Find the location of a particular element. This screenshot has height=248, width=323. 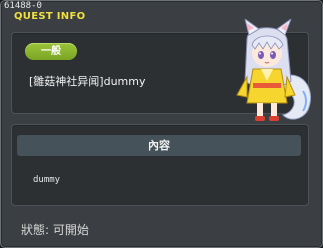

content-header: 內容 is located at coordinates (159, 145).